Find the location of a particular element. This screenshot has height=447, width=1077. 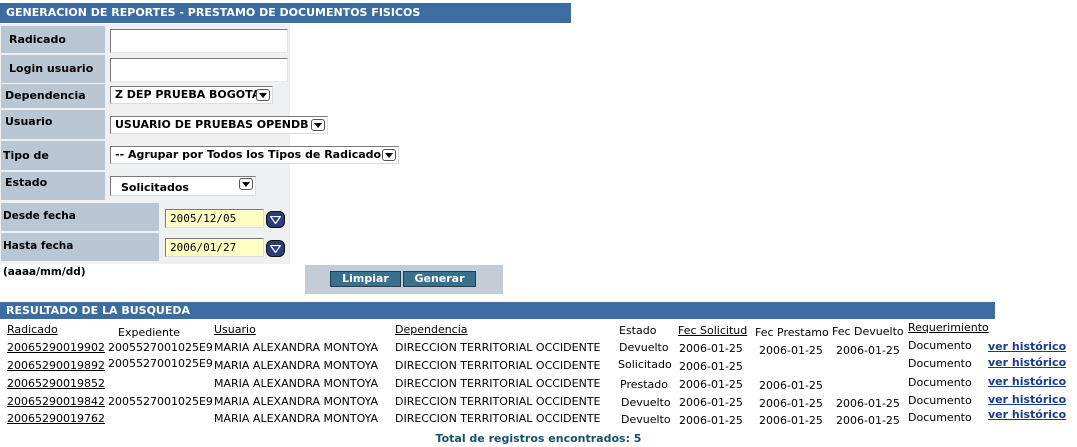

usuario-select: USUARIO DE PRUEBAS OPENDB 2 is located at coordinates (219, 125).